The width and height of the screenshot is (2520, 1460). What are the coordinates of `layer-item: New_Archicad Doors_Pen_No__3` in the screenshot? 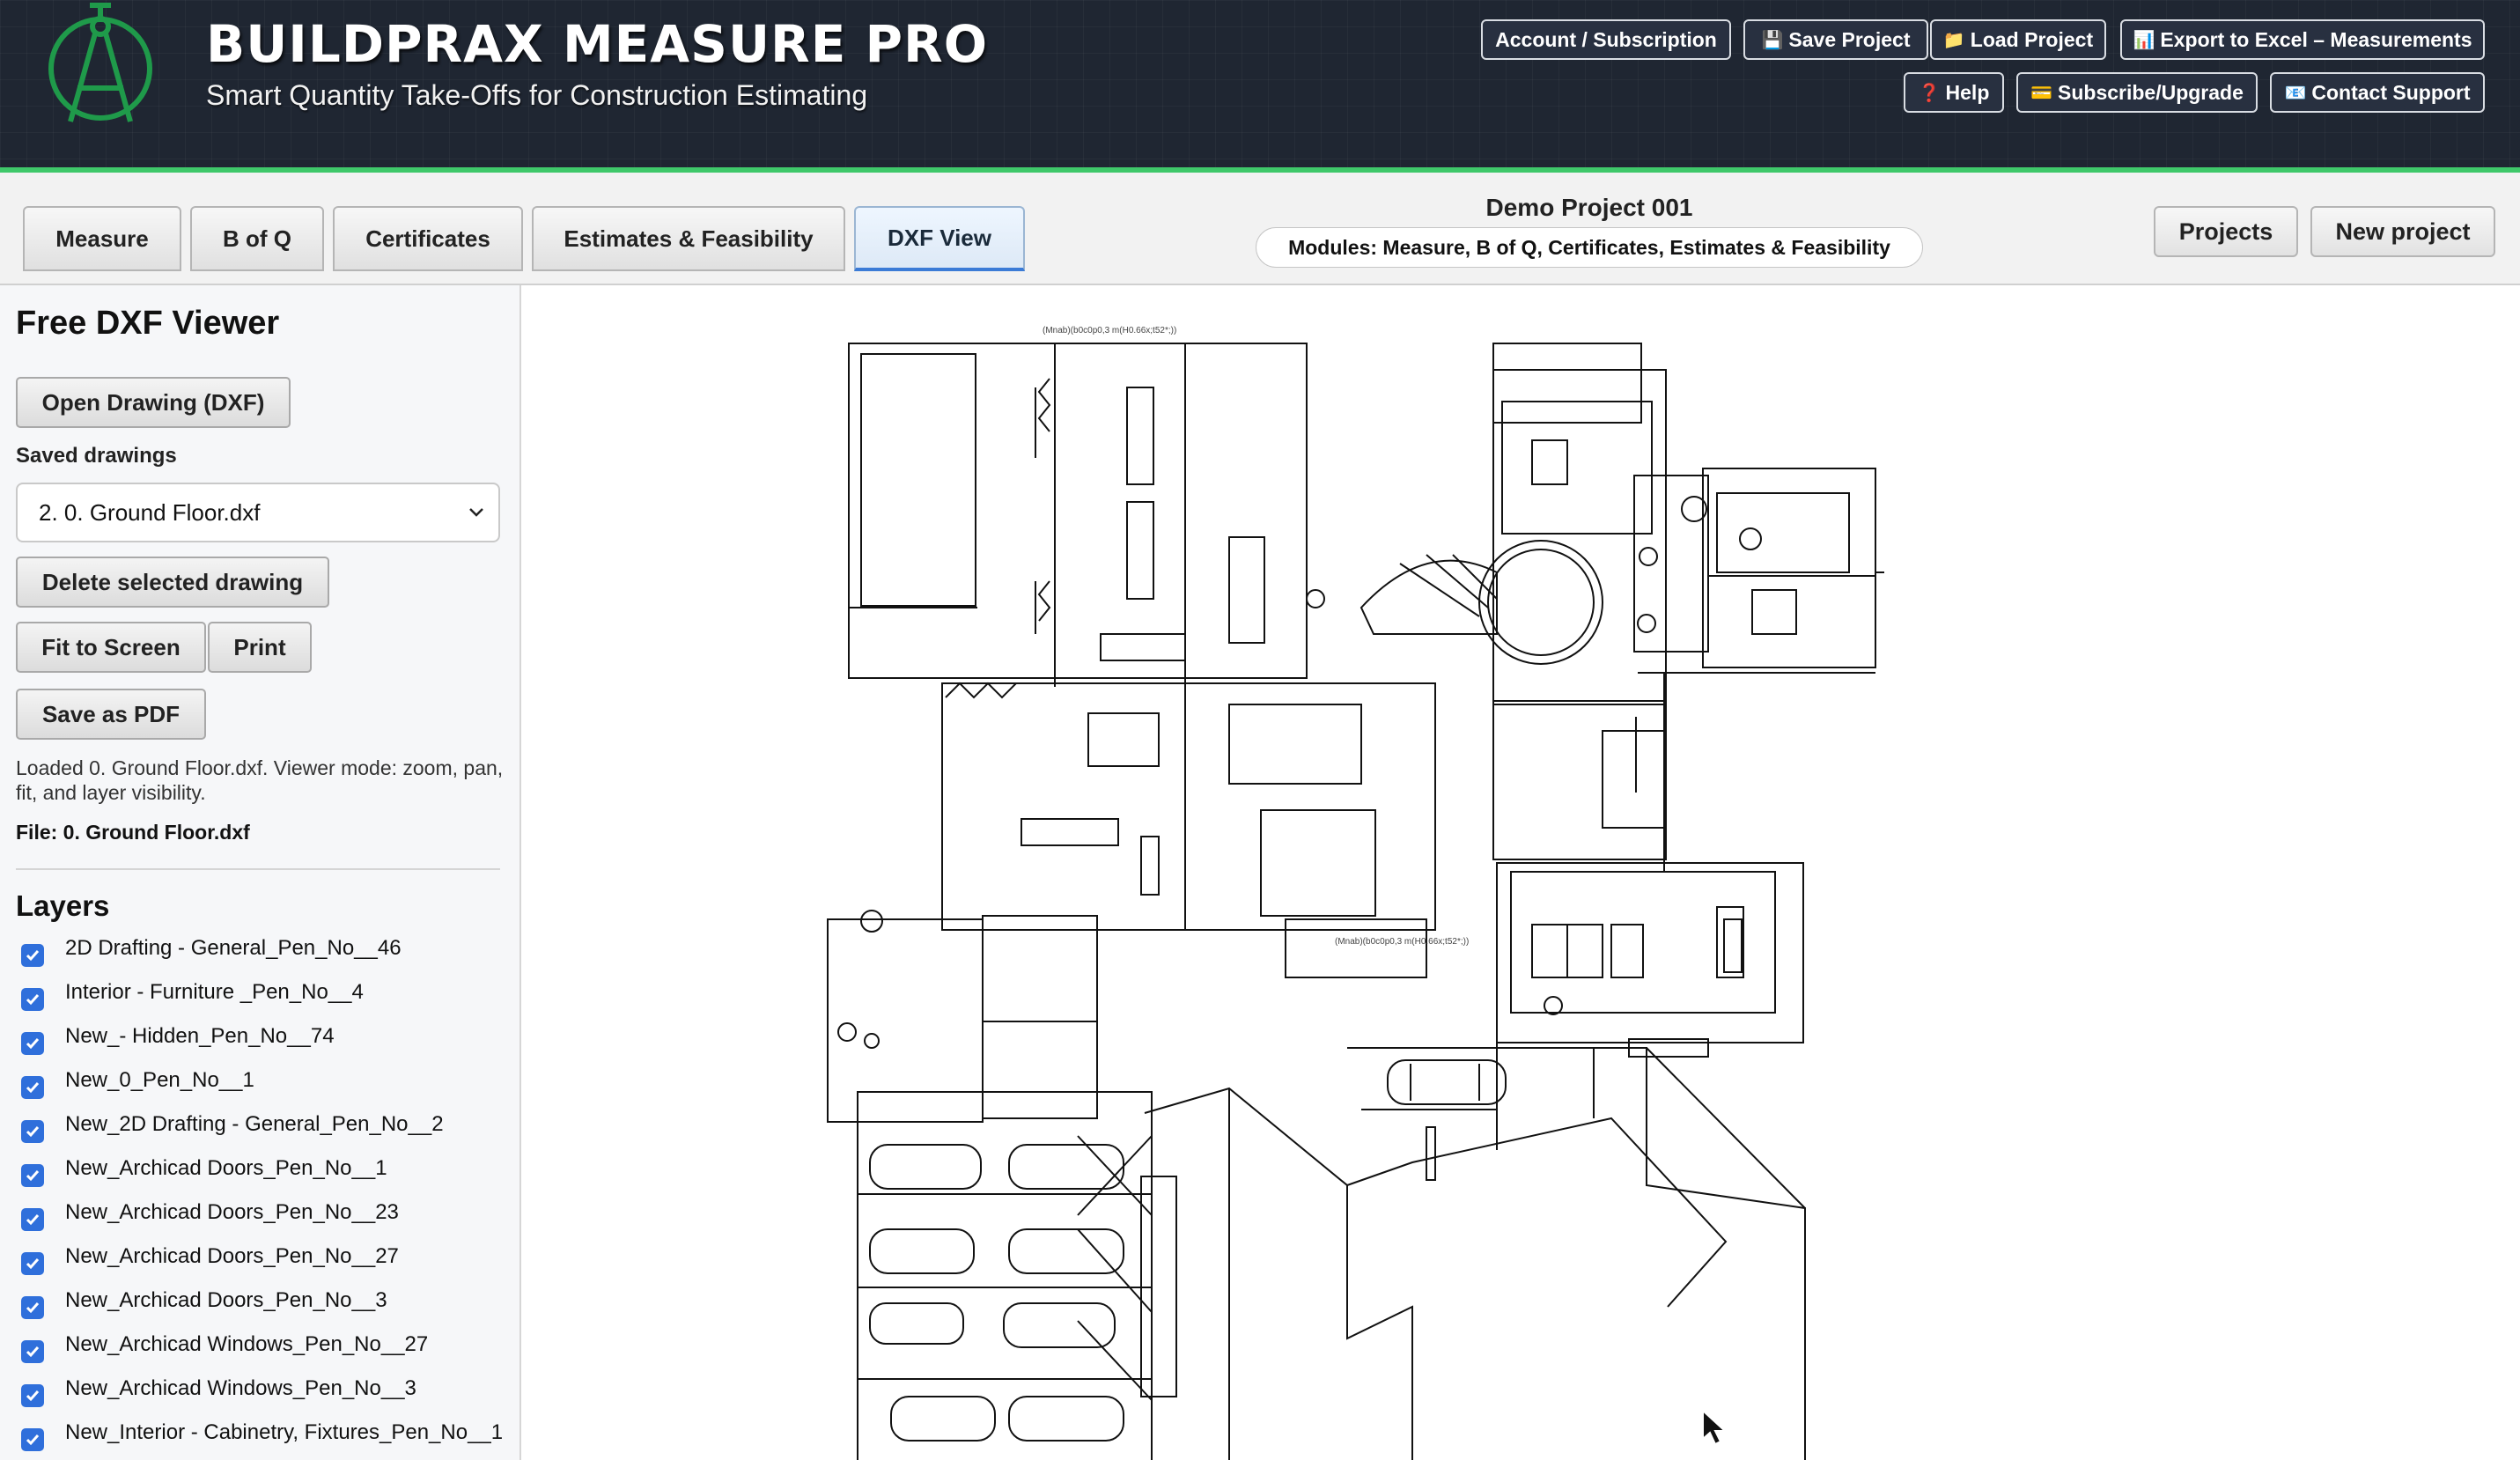 It's located at (262, 1309).